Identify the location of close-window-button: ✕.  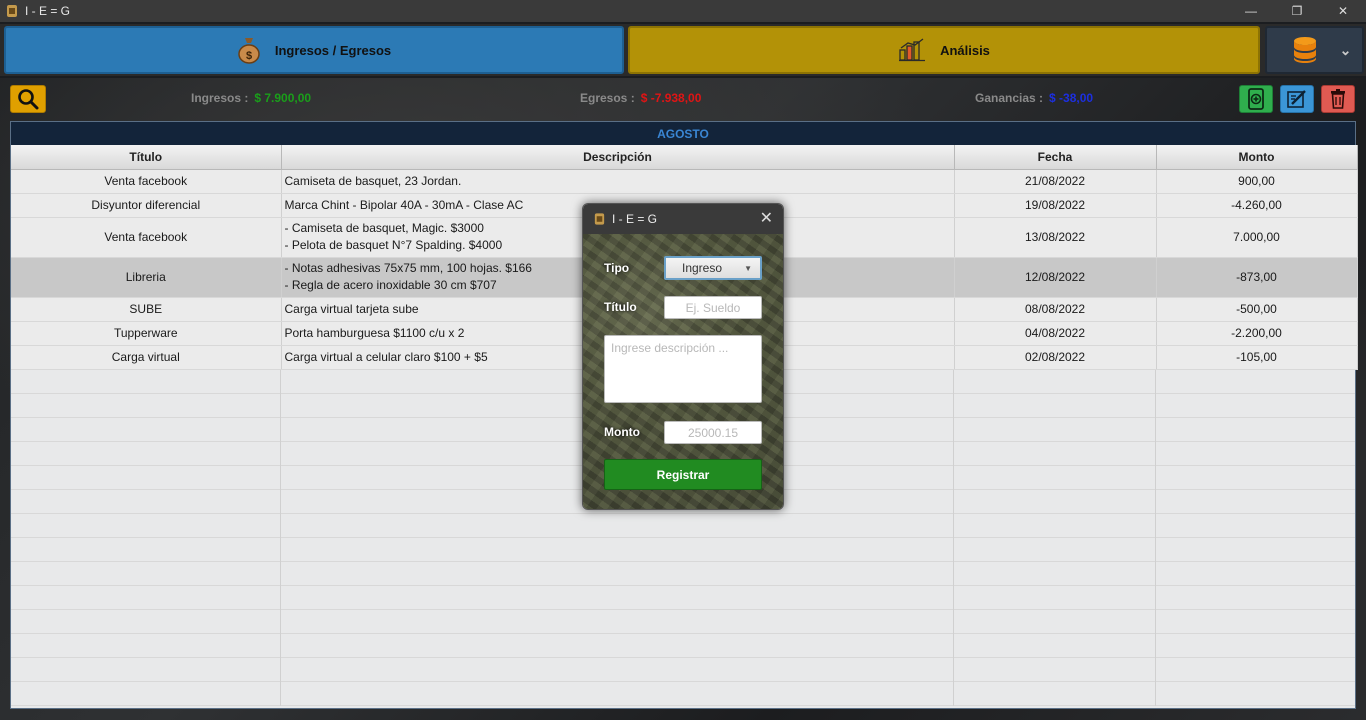
(1343, 11).